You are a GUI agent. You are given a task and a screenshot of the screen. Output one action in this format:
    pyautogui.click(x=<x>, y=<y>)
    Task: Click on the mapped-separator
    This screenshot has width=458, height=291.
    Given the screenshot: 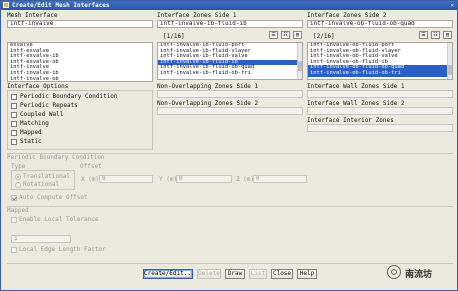 What is the action you would take?
    pyautogui.click(x=230, y=206)
    